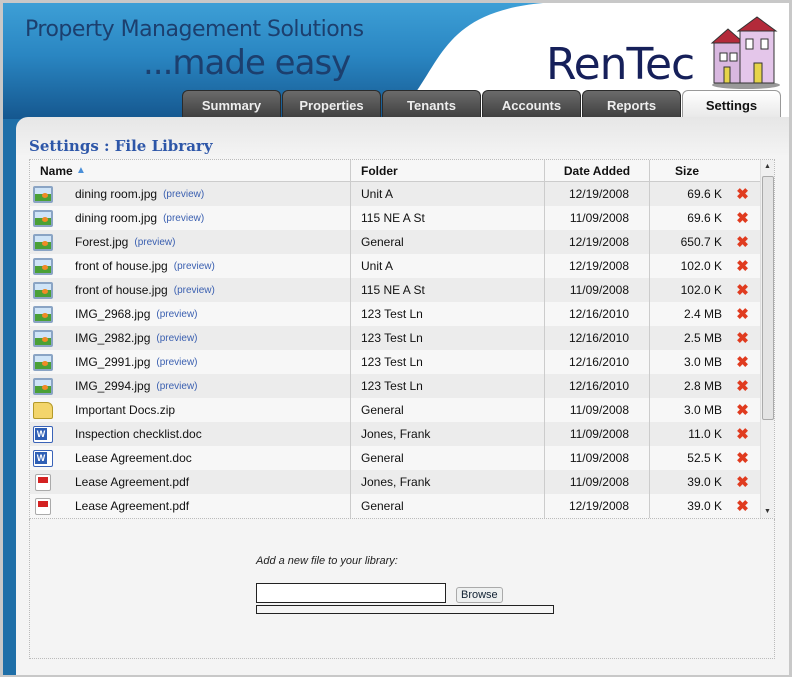  Describe the element at coordinates (705, 434) in the screenshot. I see `cell-size: 11.0 K` at that location.